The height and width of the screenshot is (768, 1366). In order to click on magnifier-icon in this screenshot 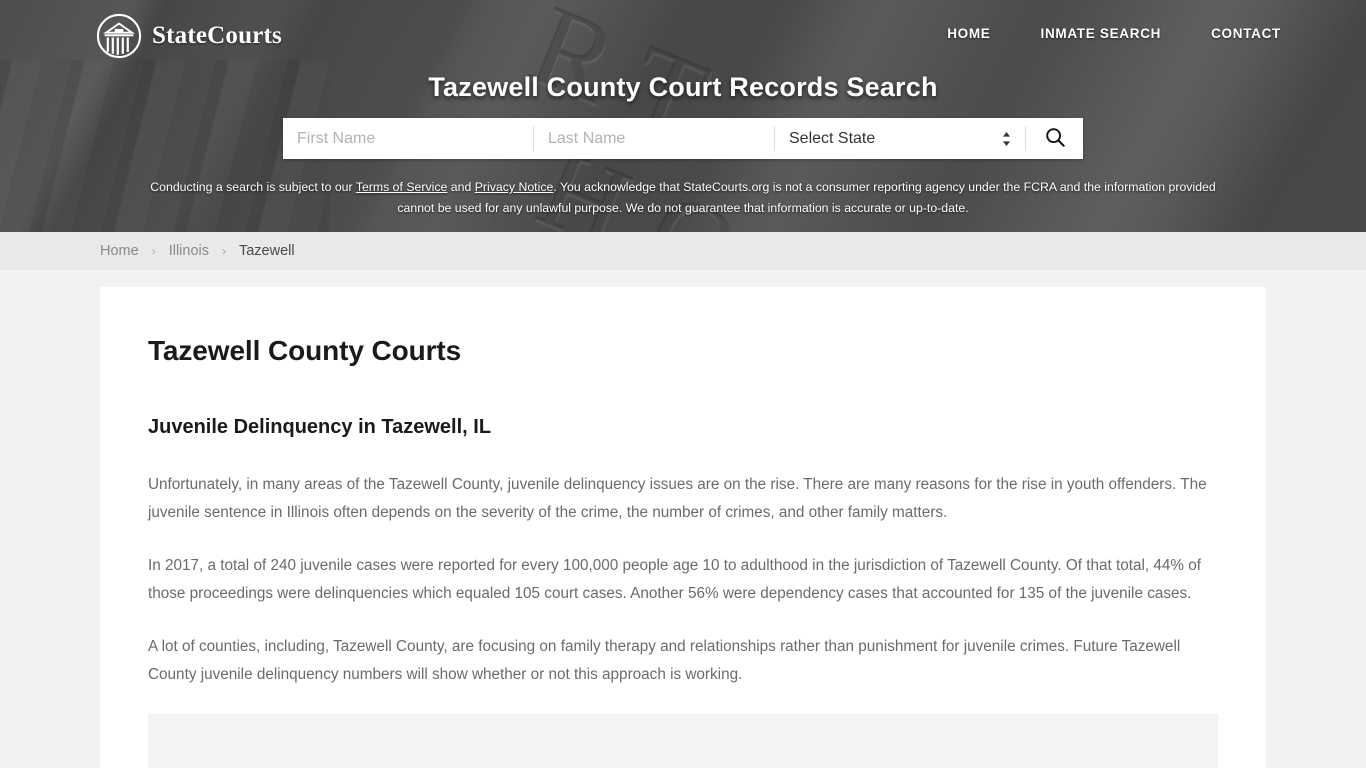, I will do `click(1055, 138)`.